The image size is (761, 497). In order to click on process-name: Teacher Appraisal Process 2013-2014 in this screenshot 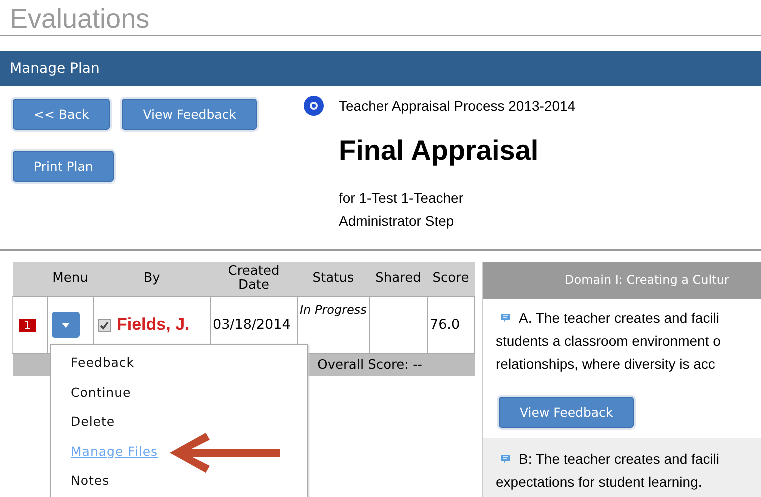, I will do `click(457, 106)`.